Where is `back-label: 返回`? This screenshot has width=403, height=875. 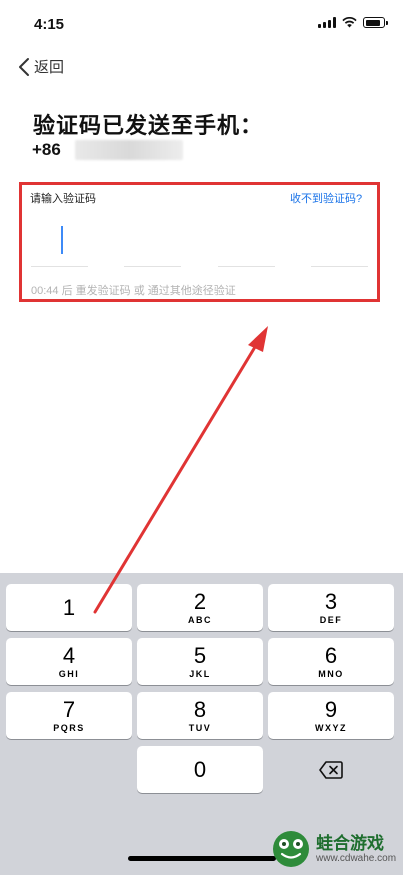 back-label: 返回 is located at coordinates (49, 67).